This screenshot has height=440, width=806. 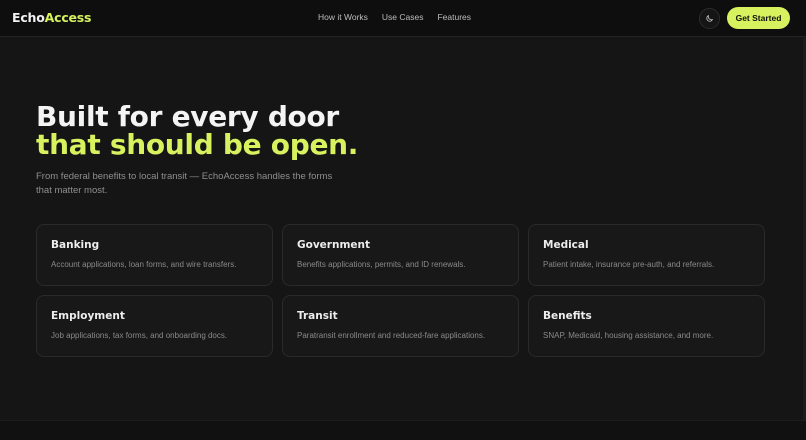 What do you see at coordinates (566, 245) in the screenshot?
I see `card-title: Medical` at bounding box center [566, 245].